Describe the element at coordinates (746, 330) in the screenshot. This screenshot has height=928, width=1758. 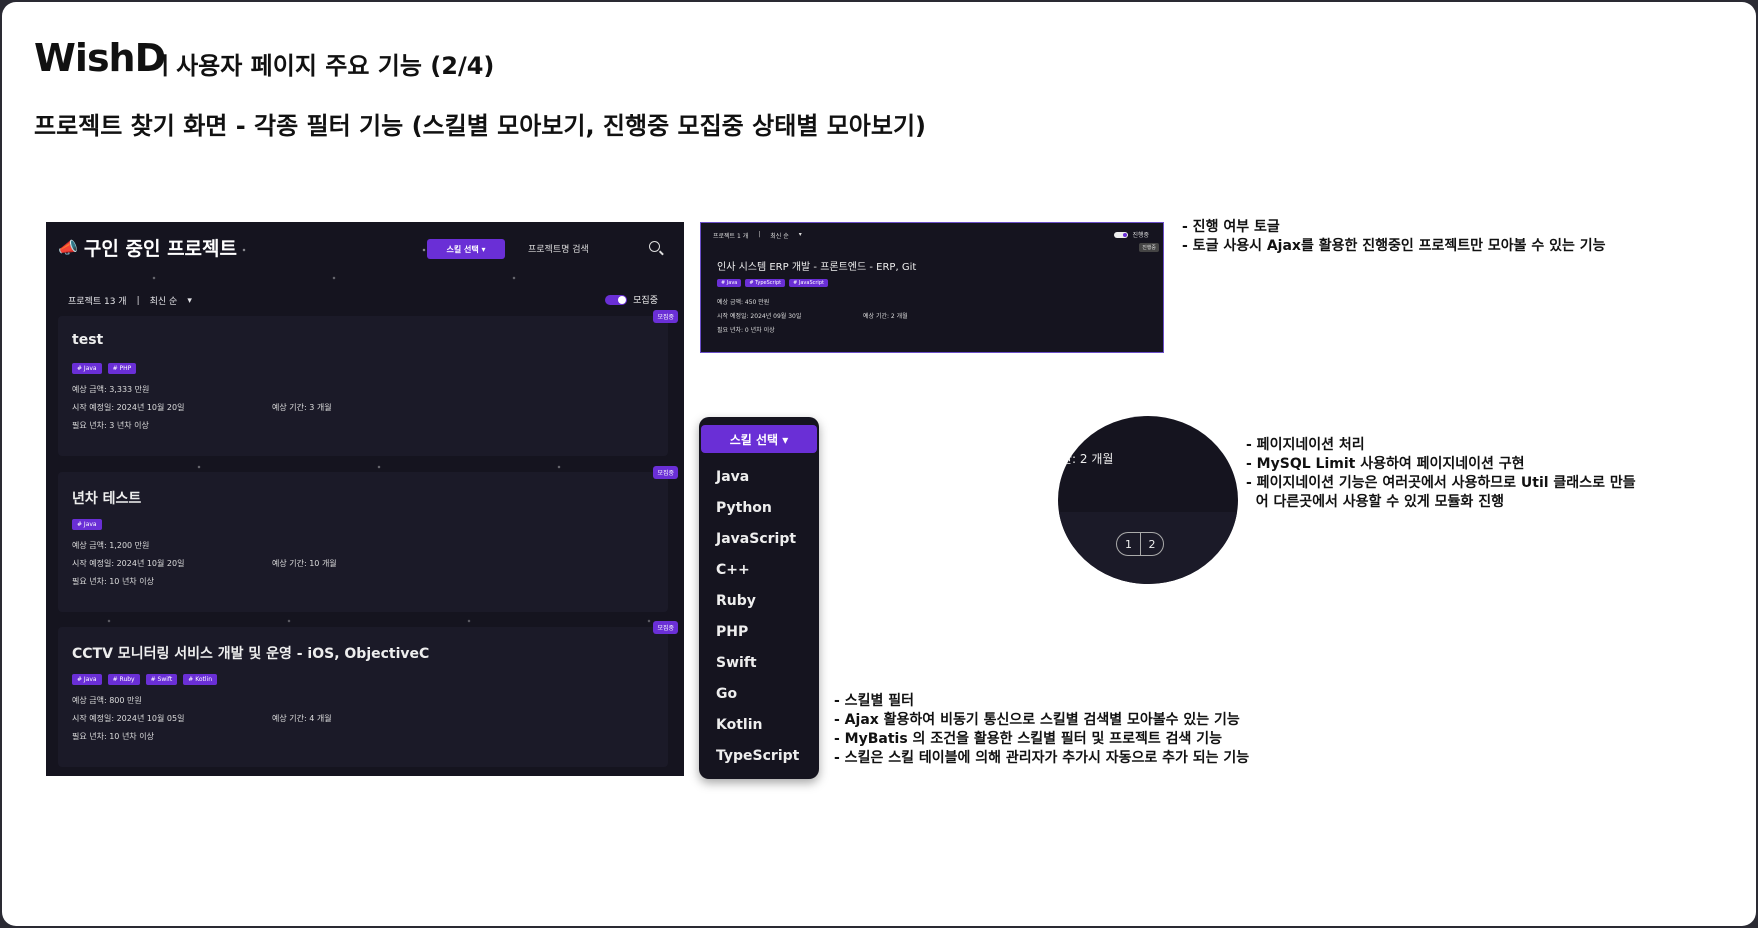
I see `required-years: 필요 년차: 0 년차 이상` at that location.